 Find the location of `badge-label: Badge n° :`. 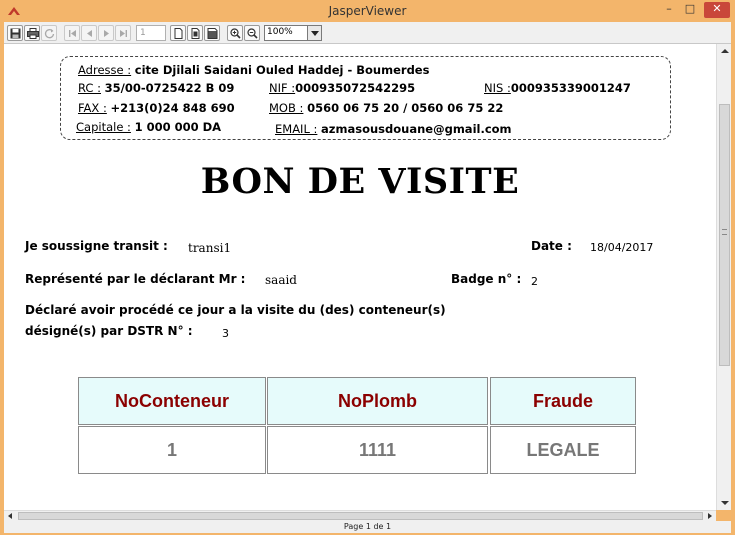

badge-label: Badge n° : is located at coordinates (486, 279).